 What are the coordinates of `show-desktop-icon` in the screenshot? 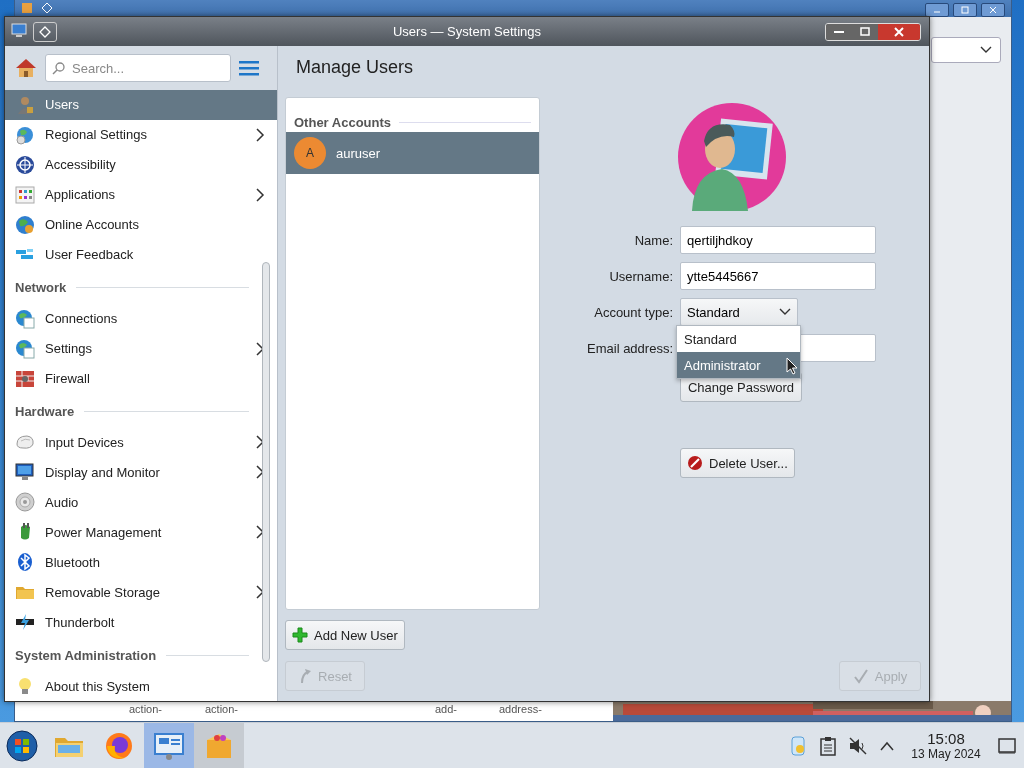 It's located at (1007, 745).